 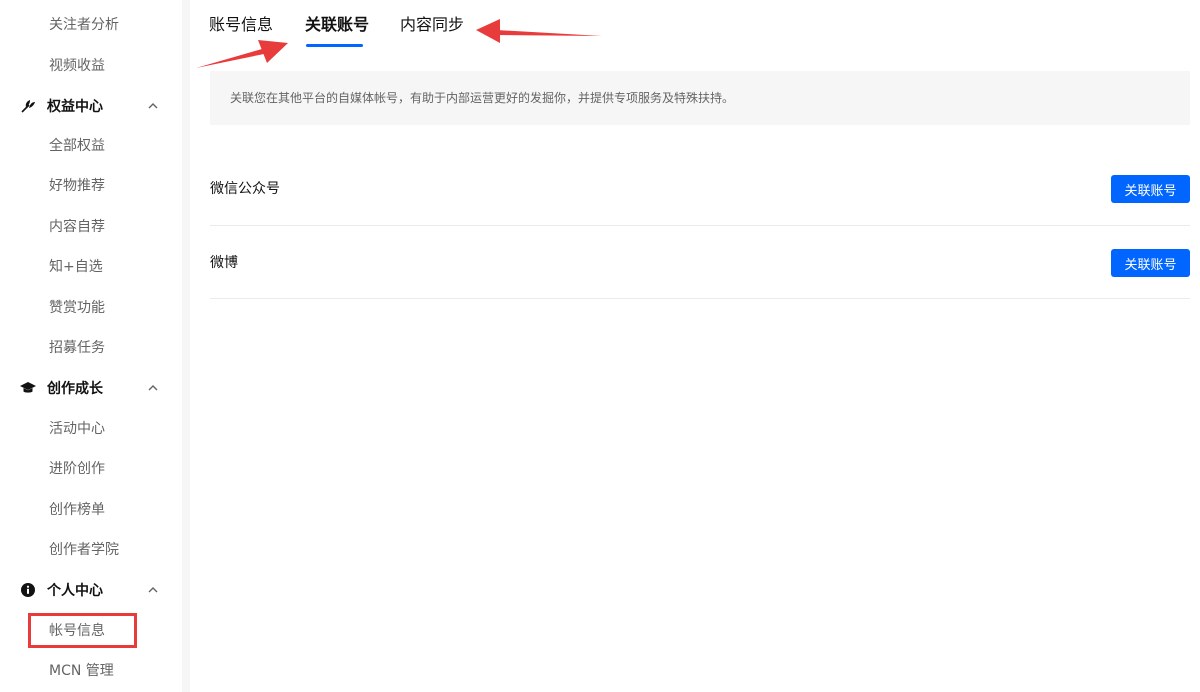 I want to click on platform-name: 微信公众号, so click(x=245, y=189).